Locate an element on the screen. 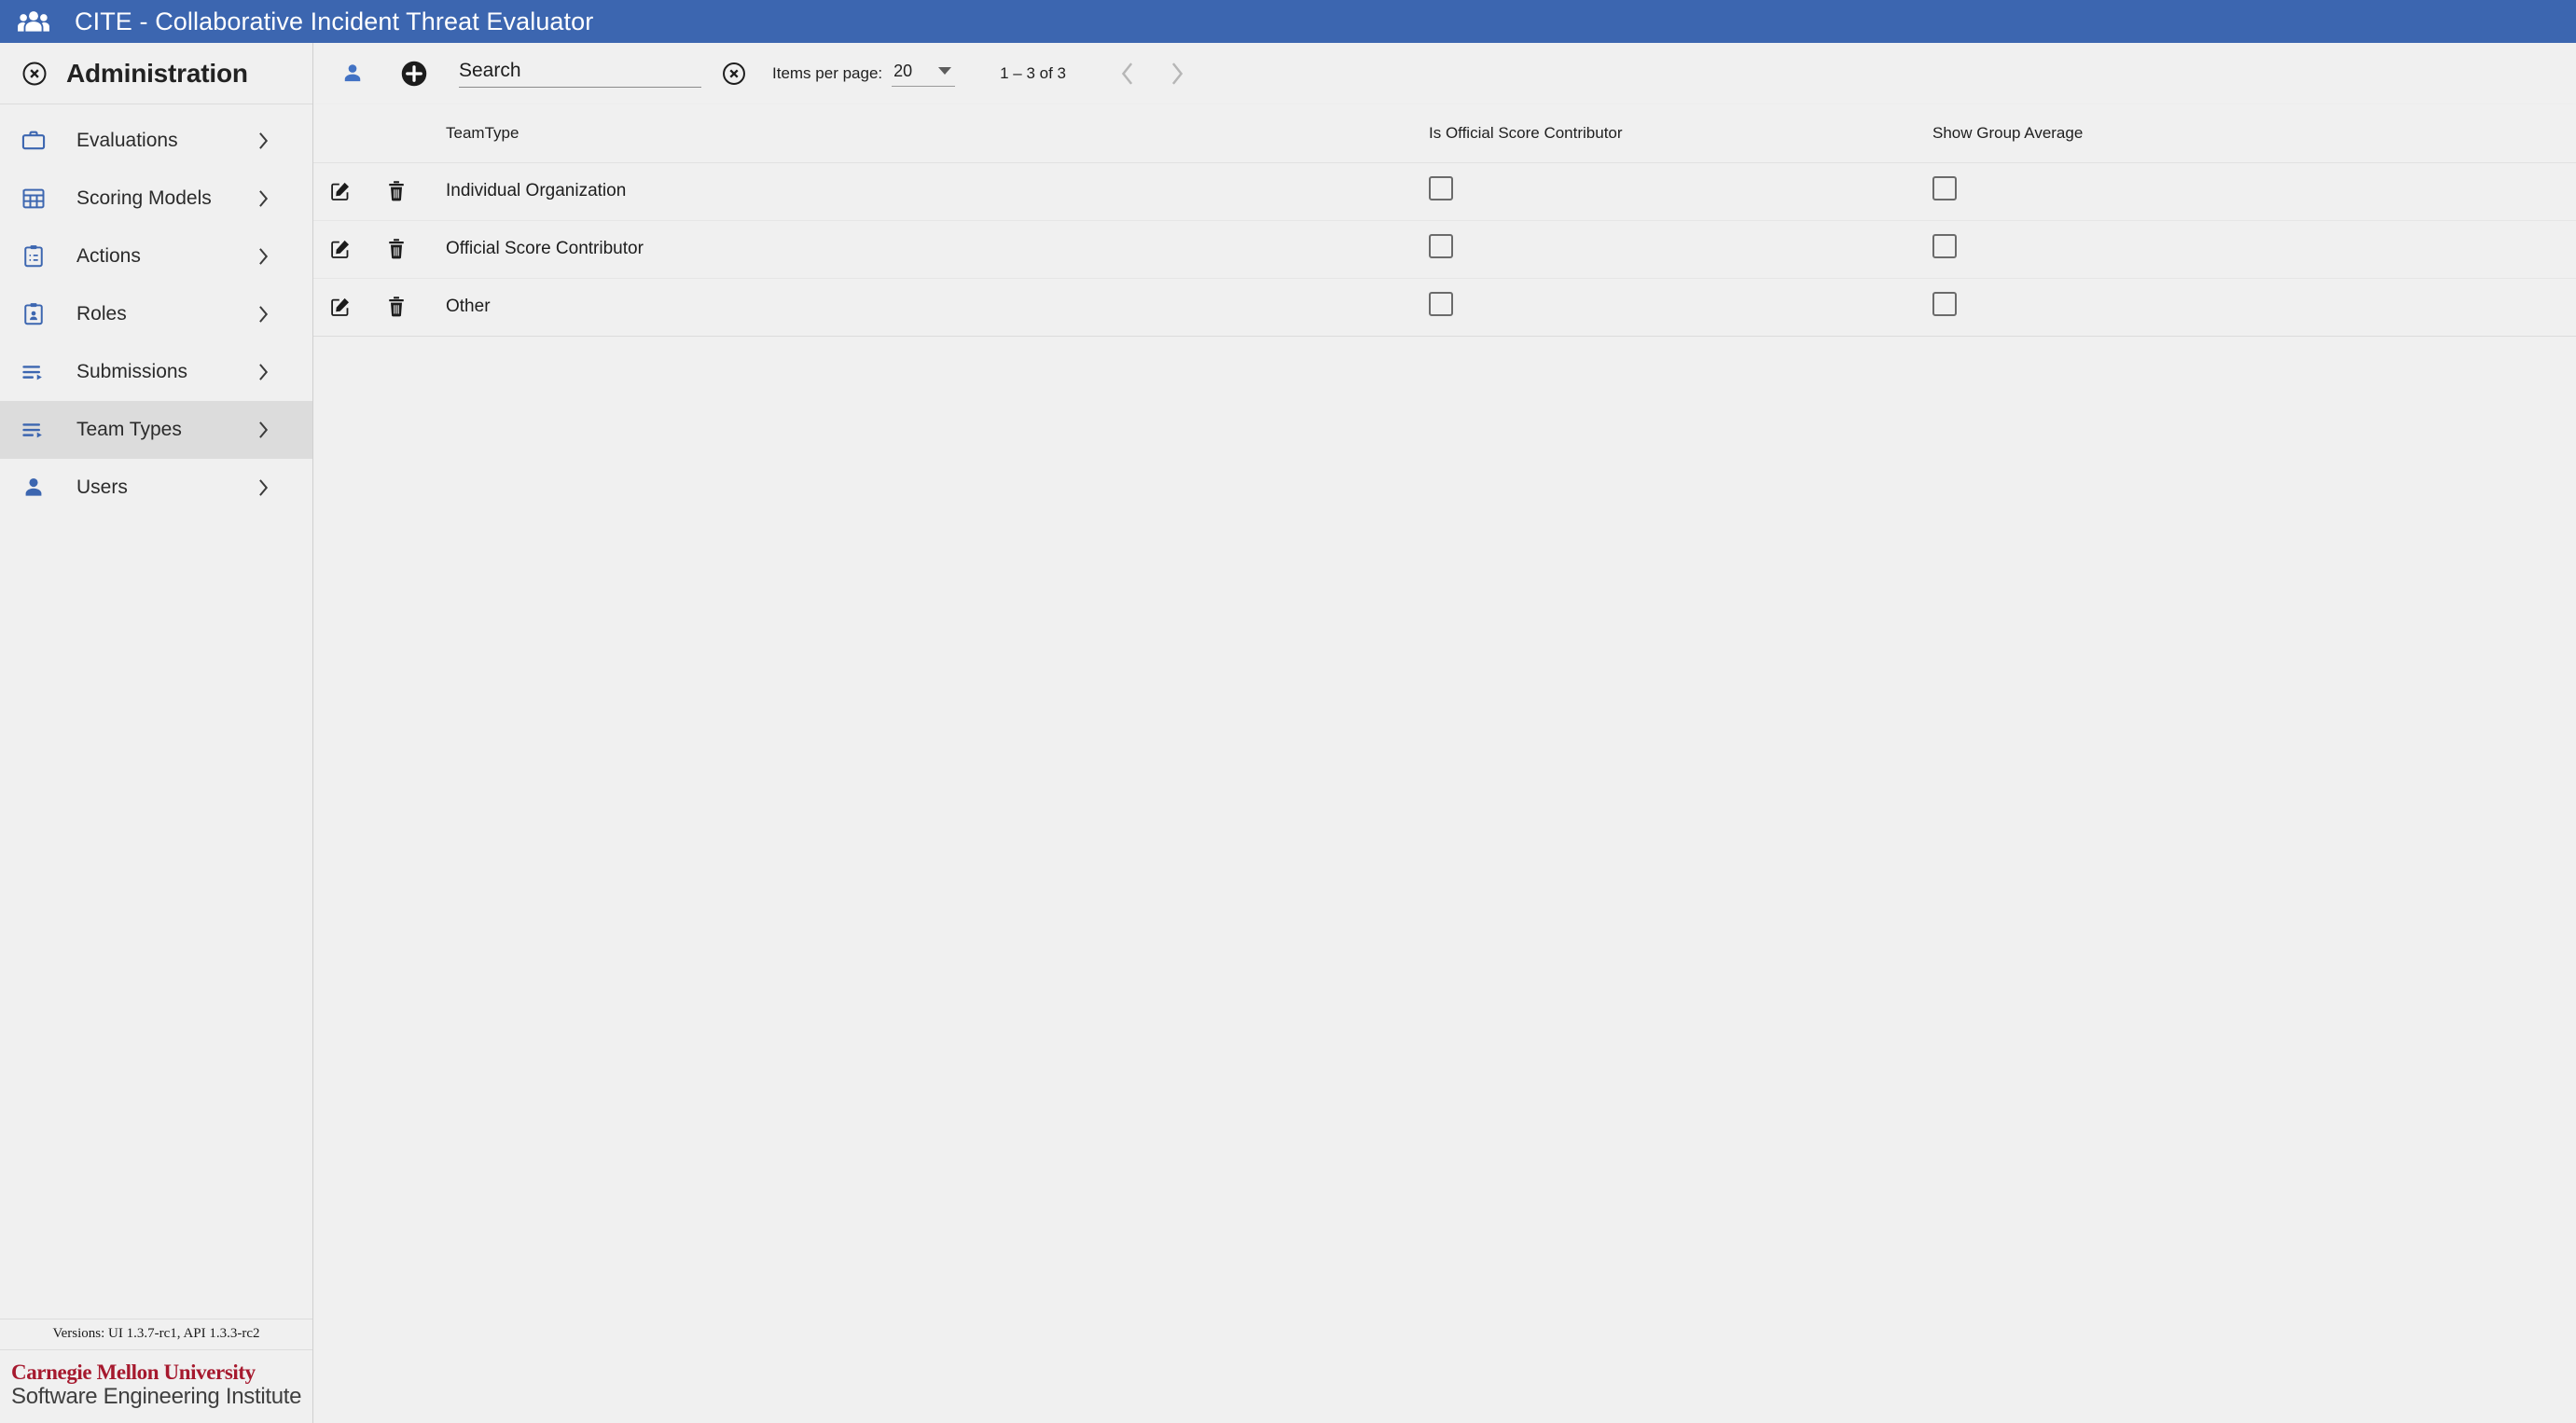 The height and width of the screenshot is (1423, 2576). table-row: Other is located at coordinates (1444, 307).